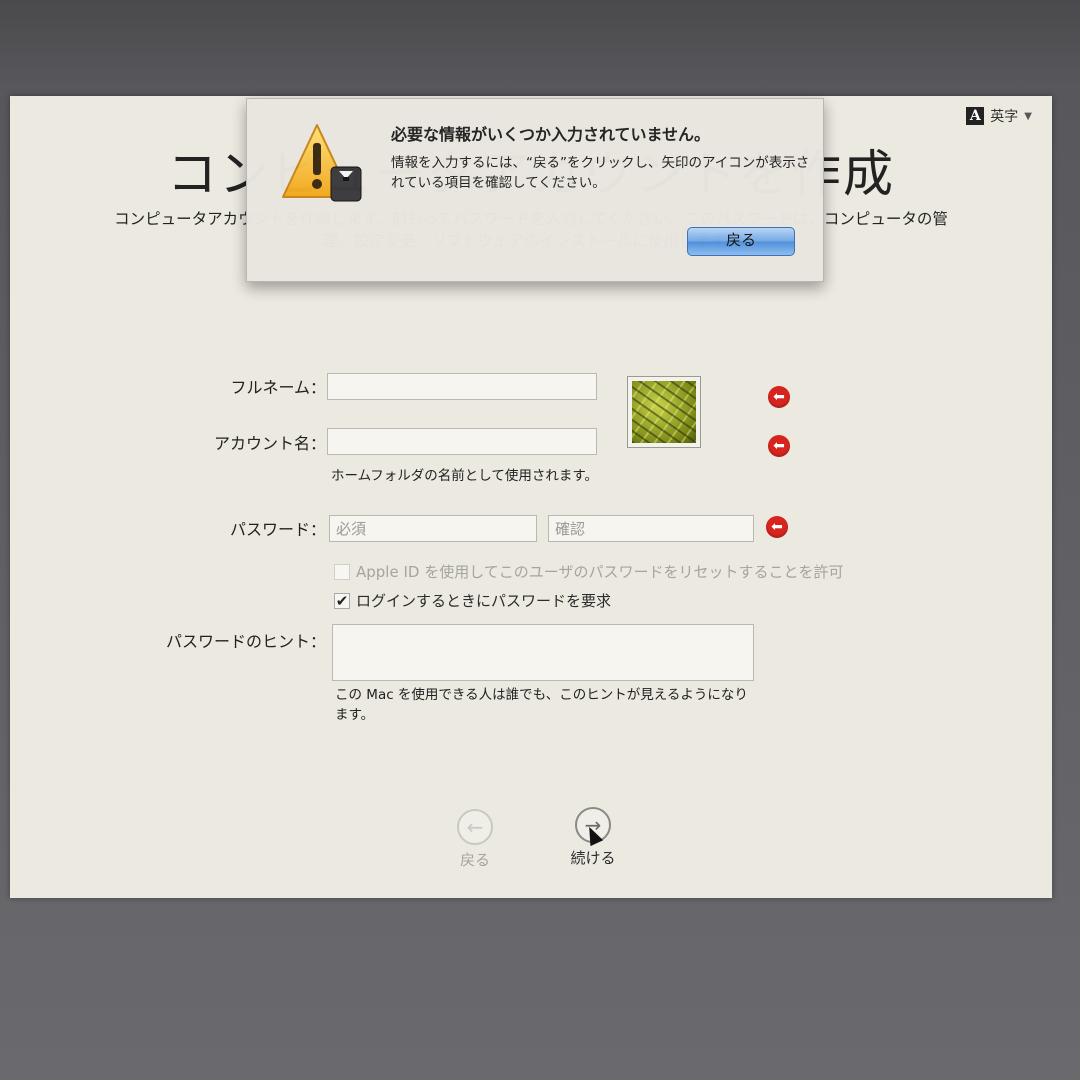 This screenshot has height=1080, width=1080. Describe the element at coordinates (551, 134) in the screenshot. I see `alert-title: 必要な情報がいくつか入力されていません。` at that location.